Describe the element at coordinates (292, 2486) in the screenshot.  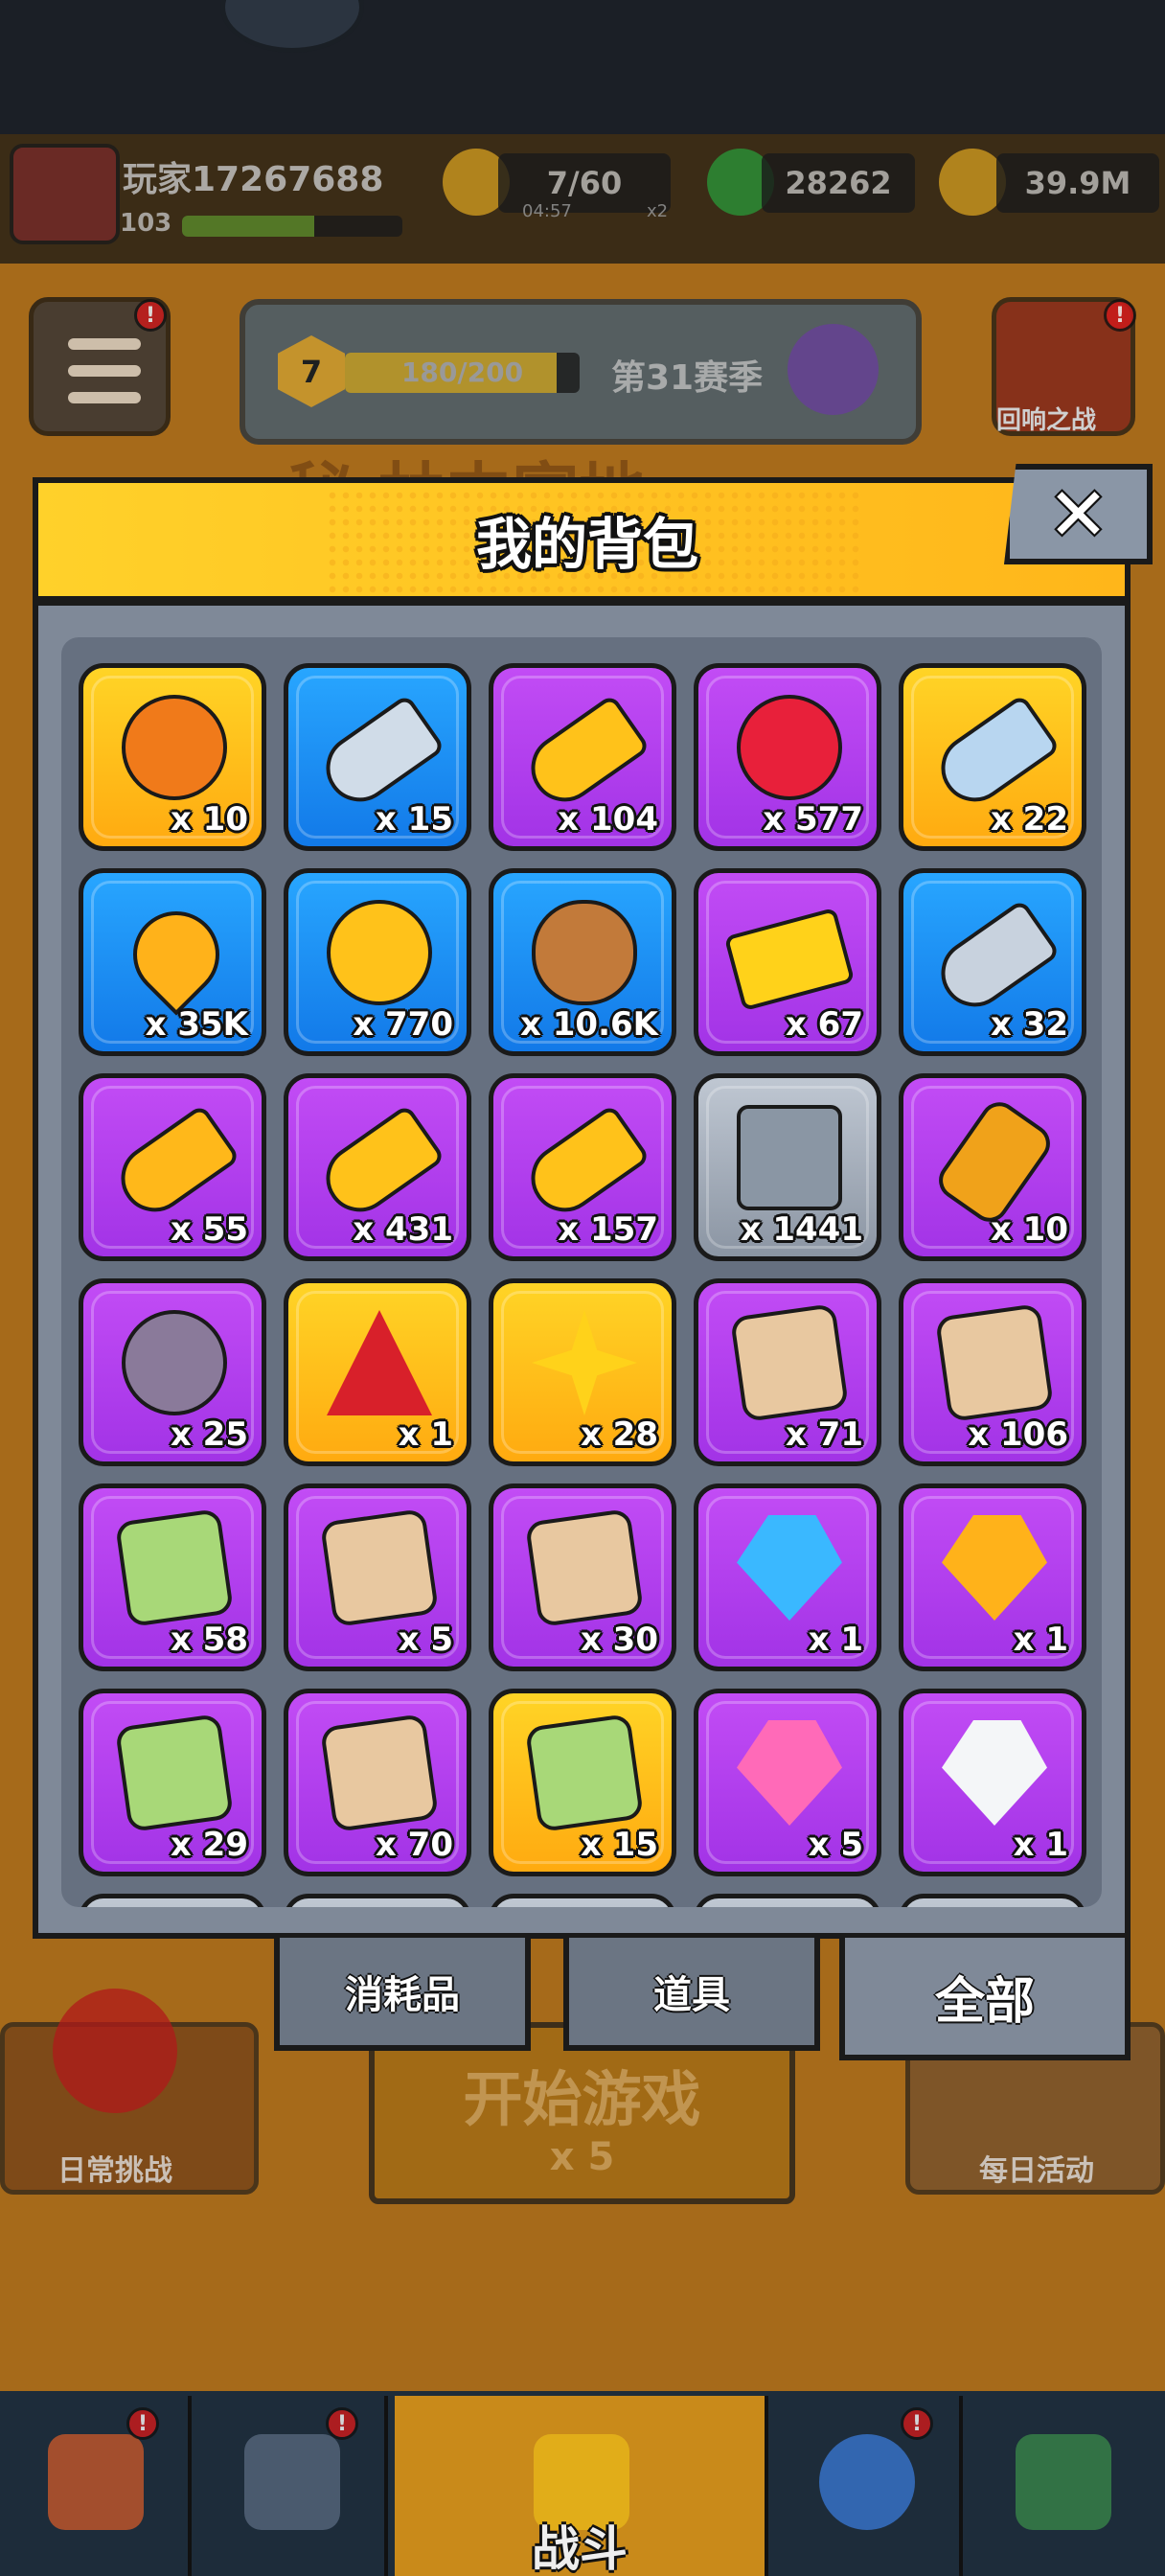
I see `nav-equipment` at that location.